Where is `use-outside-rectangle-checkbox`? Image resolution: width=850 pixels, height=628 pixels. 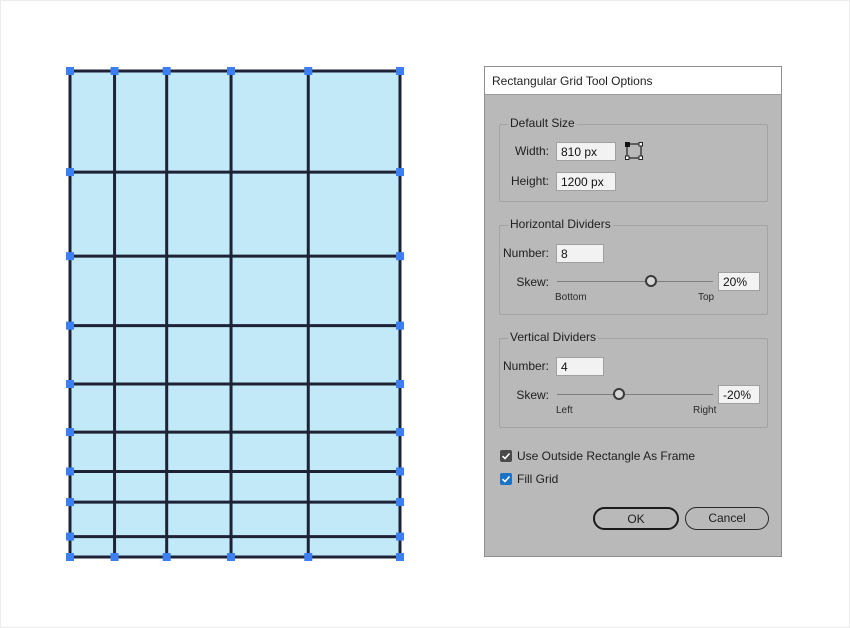 use-outside-rectangle-checkbox is located at coordinates (506, 456).